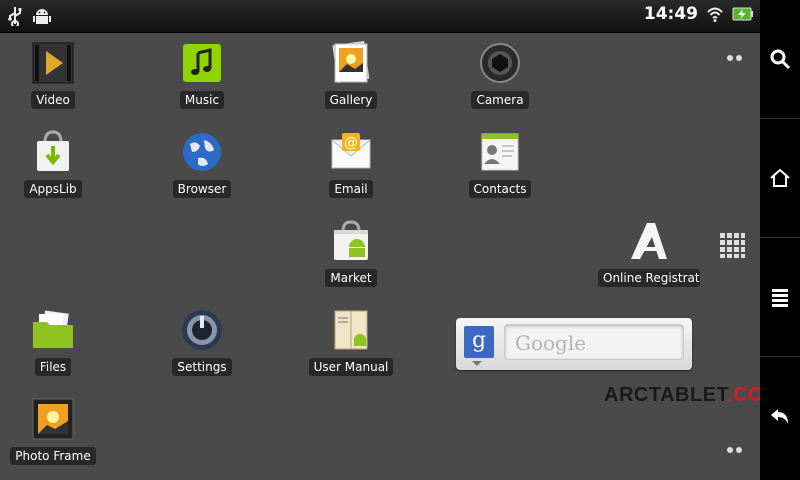 The width and height of the screenshot is (800, 480). I want to click on google-search-widget: g Google, so click(574, 344).